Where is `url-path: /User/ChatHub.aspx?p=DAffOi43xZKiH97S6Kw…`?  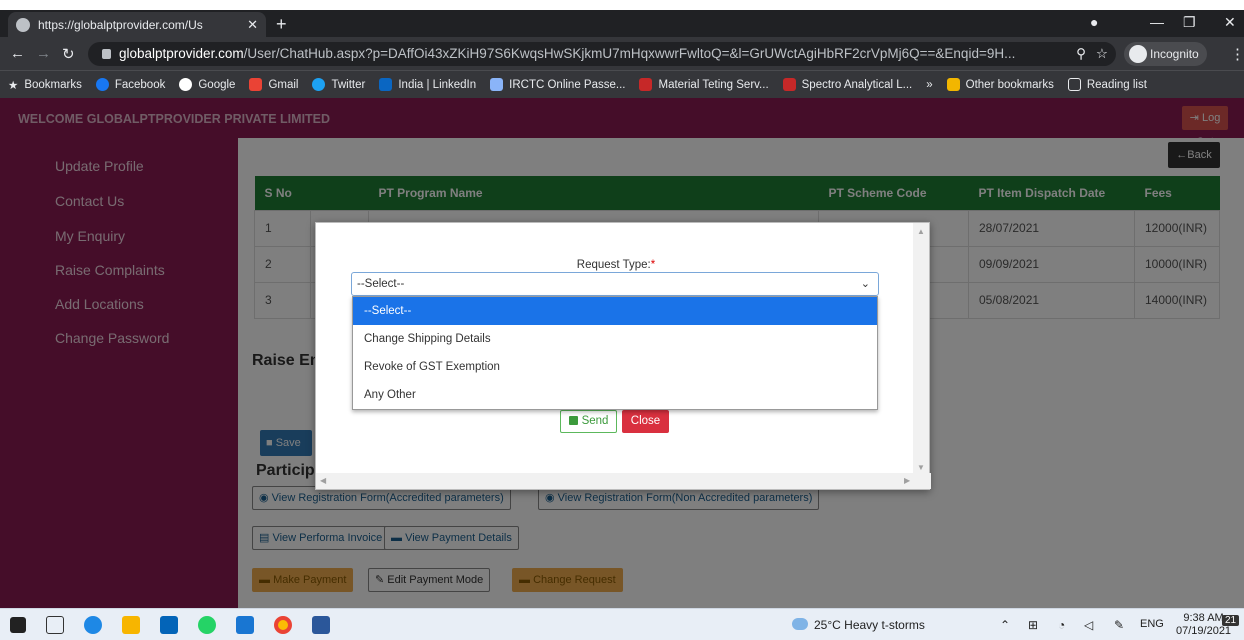 url-path: /User/ChatHub.aspx?p=DAffOi43xZKiH97S6Kw… is located at coordinates (629, 53).